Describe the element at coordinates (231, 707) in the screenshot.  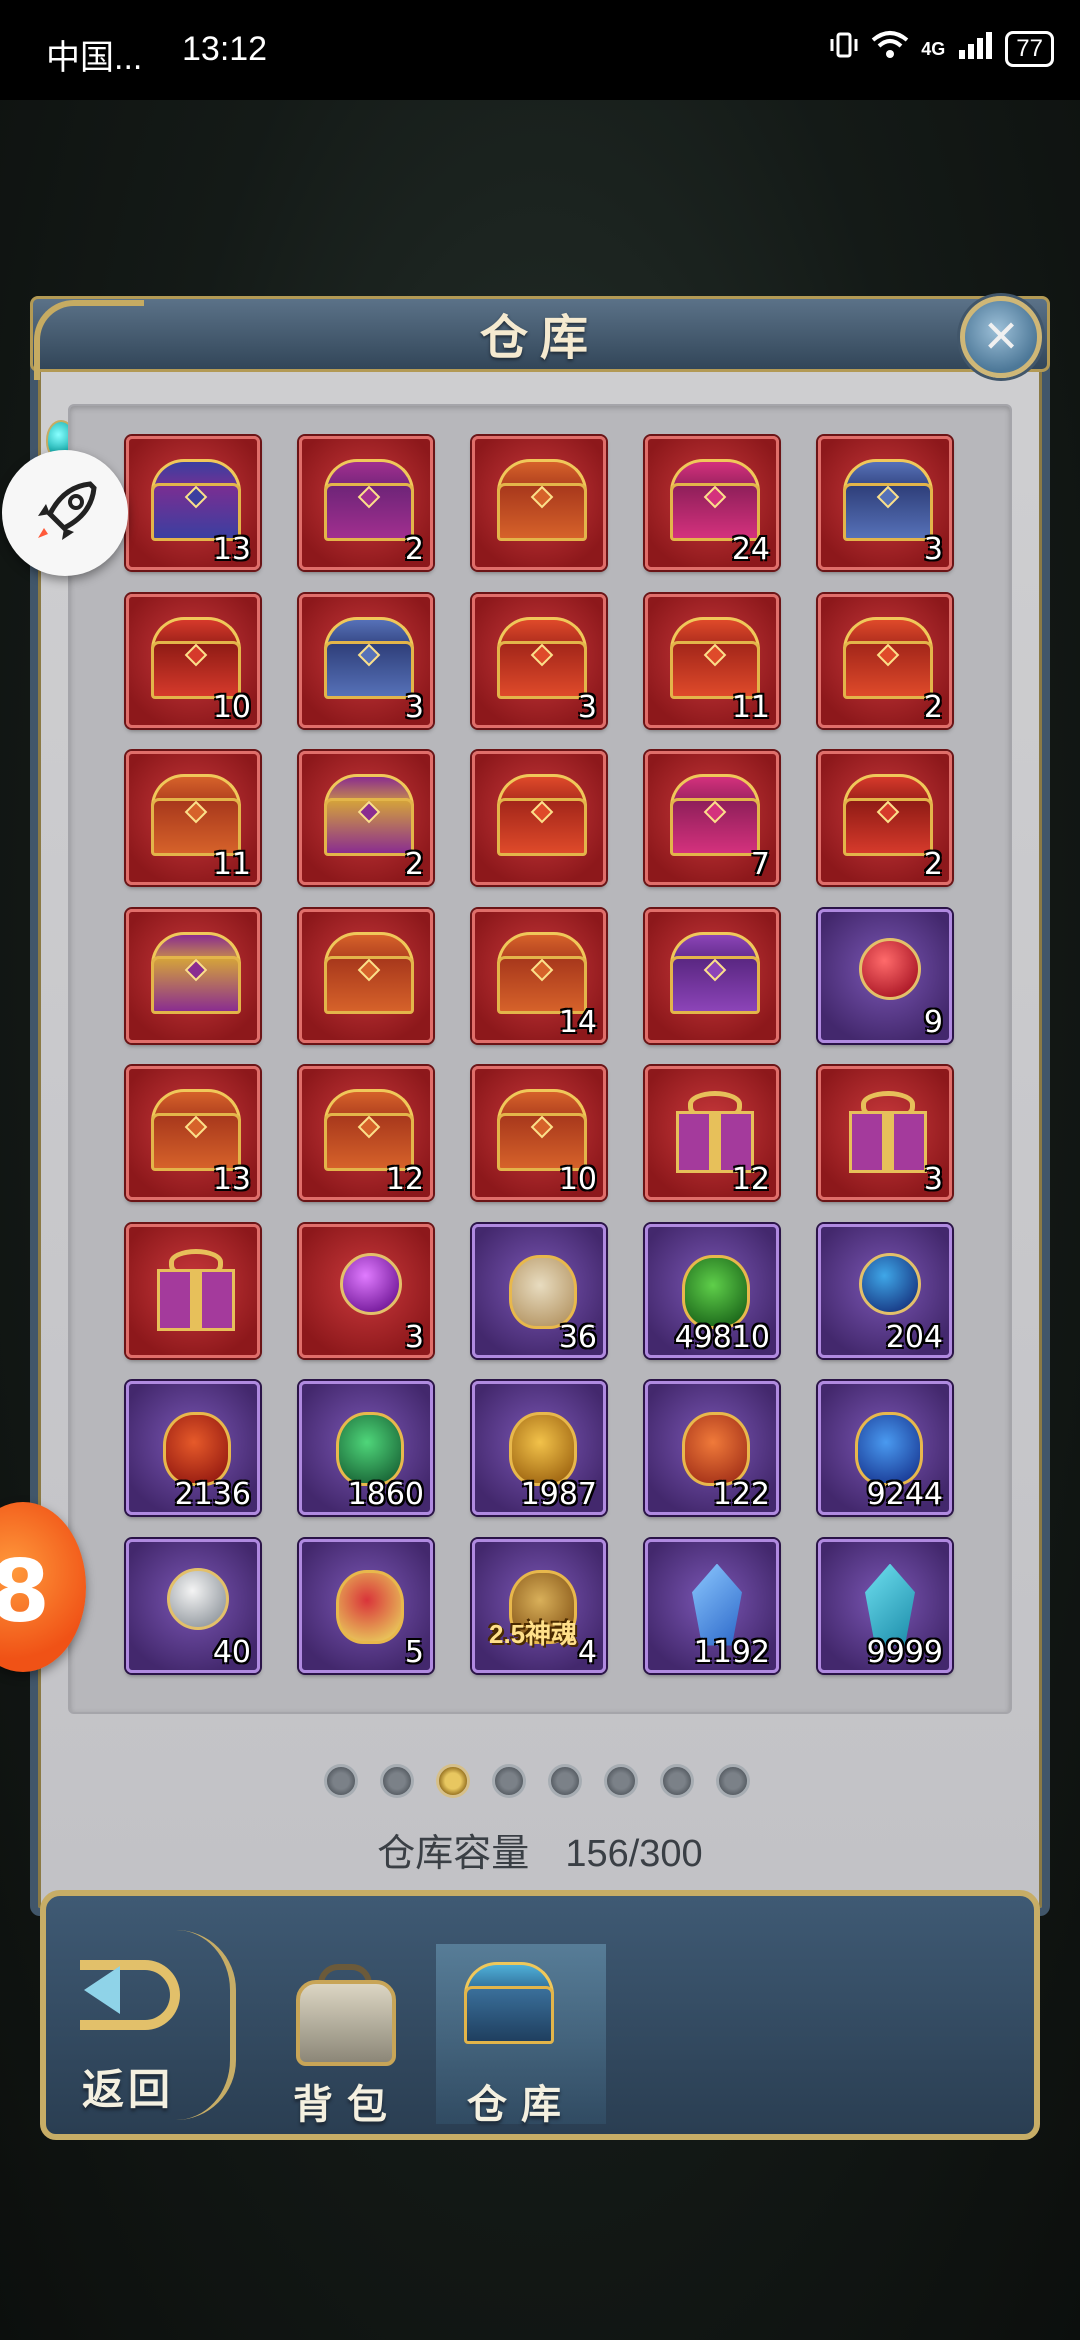
I see `item-count: 10` at that location.